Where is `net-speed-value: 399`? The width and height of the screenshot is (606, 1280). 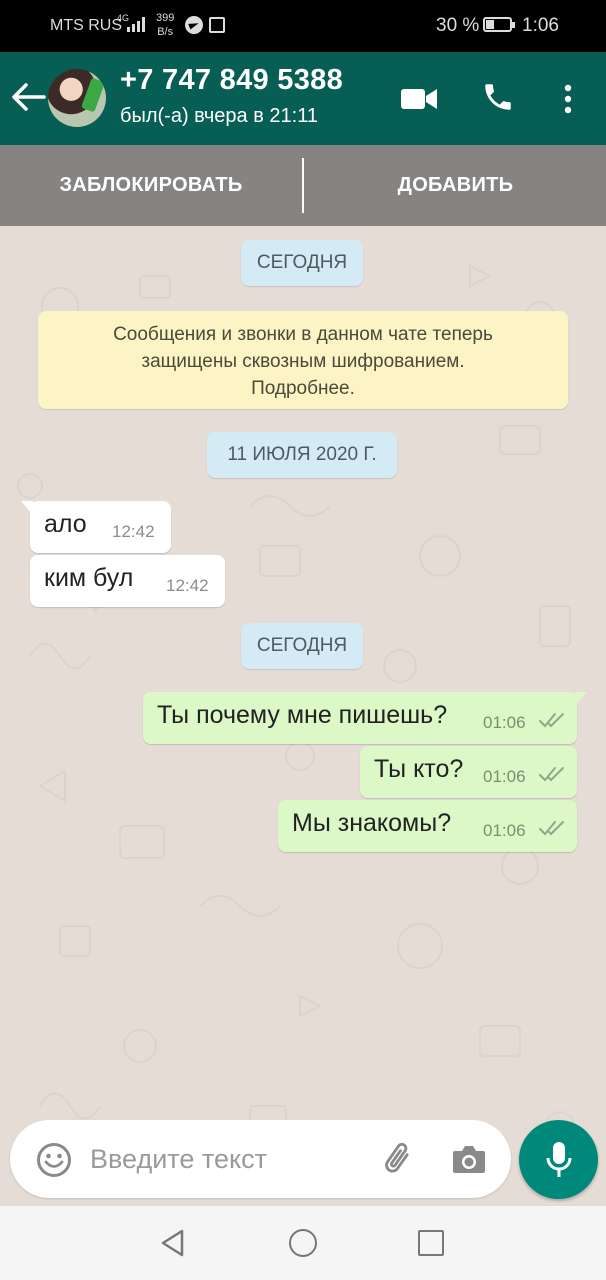 net-speed-value: 399 is located at coordinates (165, 18).